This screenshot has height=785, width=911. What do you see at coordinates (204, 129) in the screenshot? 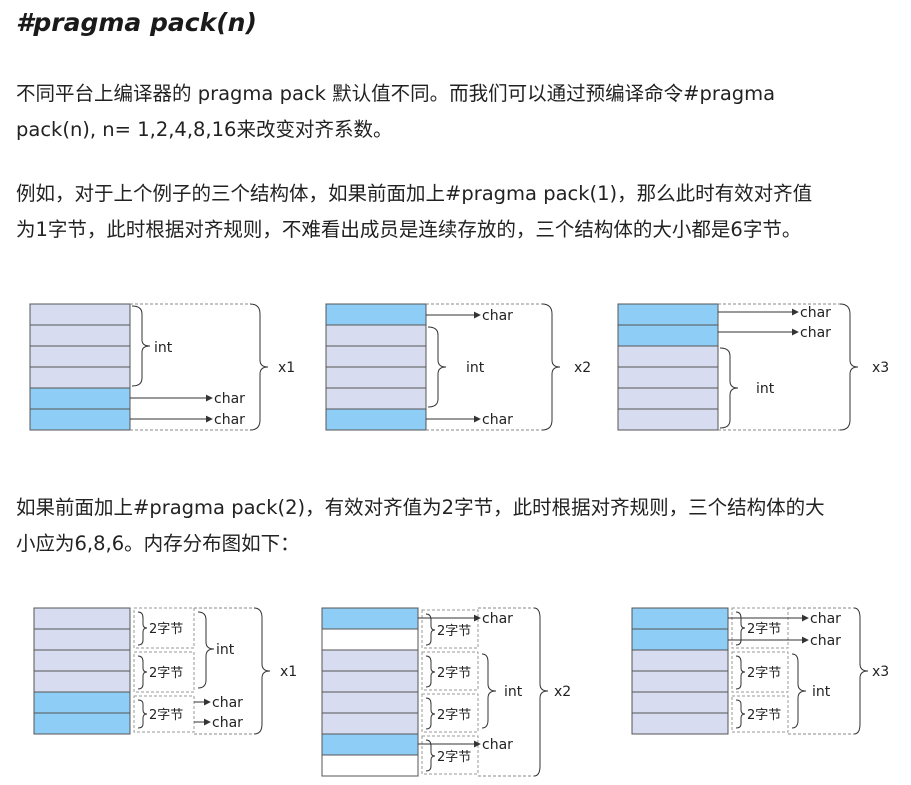
I see `paragraph-intro-line2: pack(n), n= 1,2,4,8,16来改变对齐系数。` at bounding box center [204, 129].